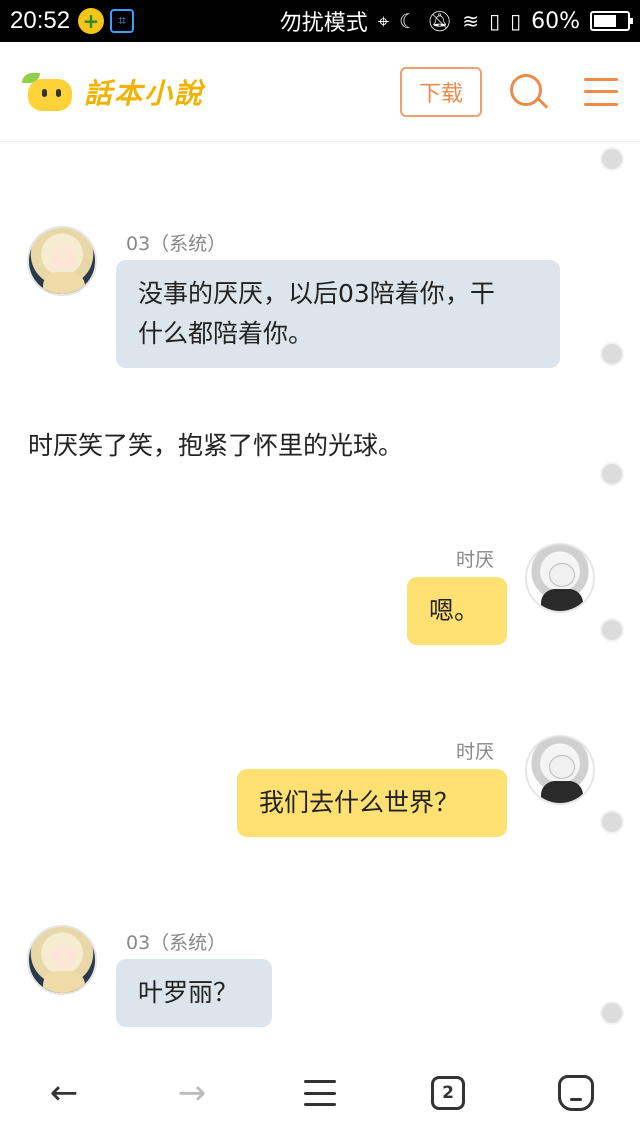 Image resolution: width=640 pixels, height=1138 pixels. Describe the element at coordinates (528, 92) in the screenshot. I see `search-icon` at that location.